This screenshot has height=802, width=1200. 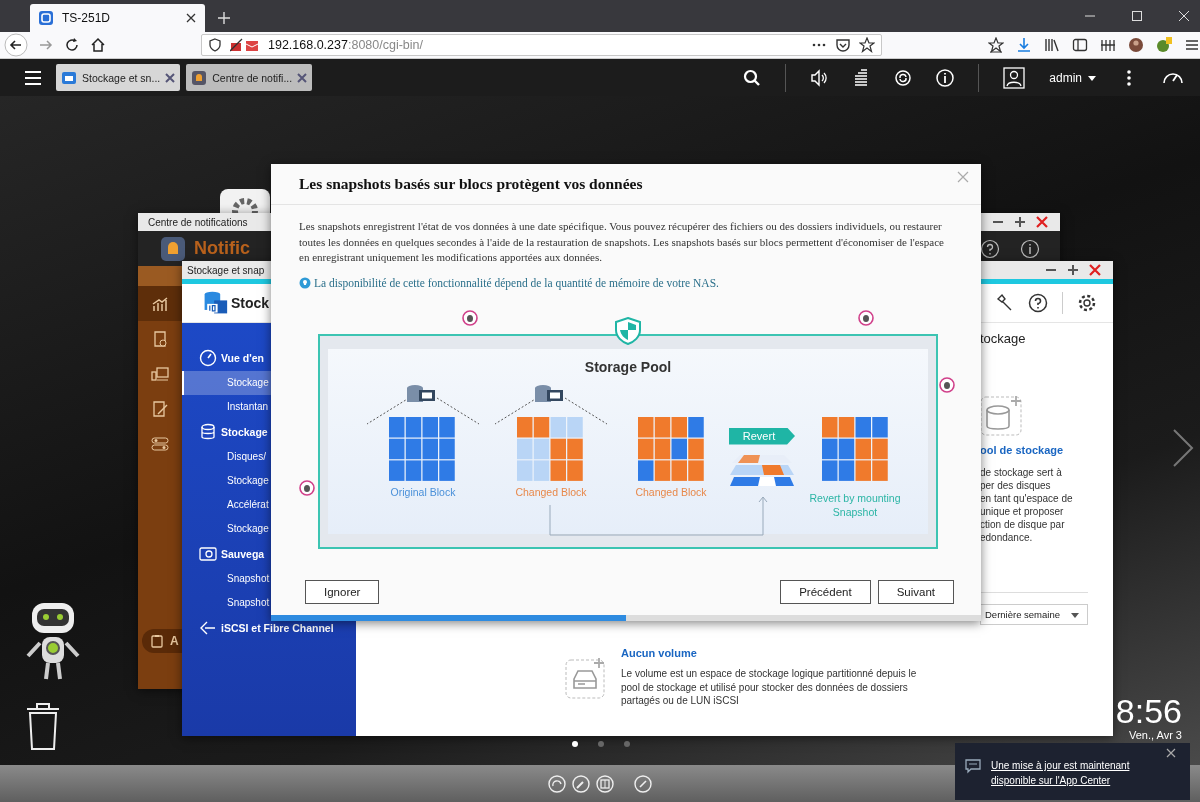 What do you see at coordinates (198, 222) in the screenshot?
I see `window-title: Centre de notifications` at bounding box center [198, 222].